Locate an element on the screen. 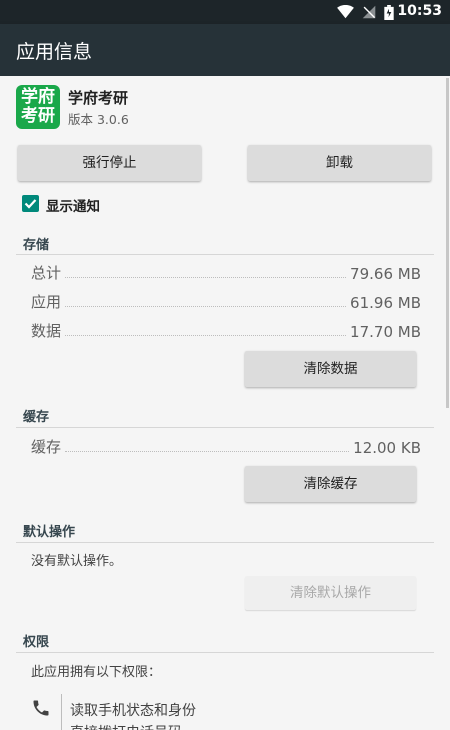 This screenshot has width=450, height=730. cache-row-value: 12.00 KB is located at coordinates (387, 448).